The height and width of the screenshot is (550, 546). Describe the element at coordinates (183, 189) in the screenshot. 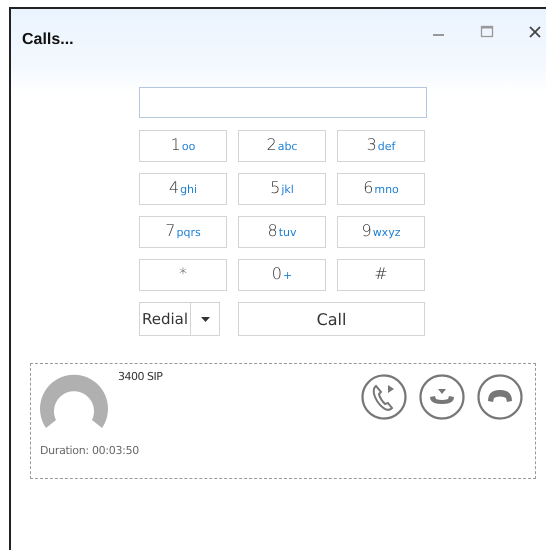

I see `keypad-key: 4 ghi` at that location.